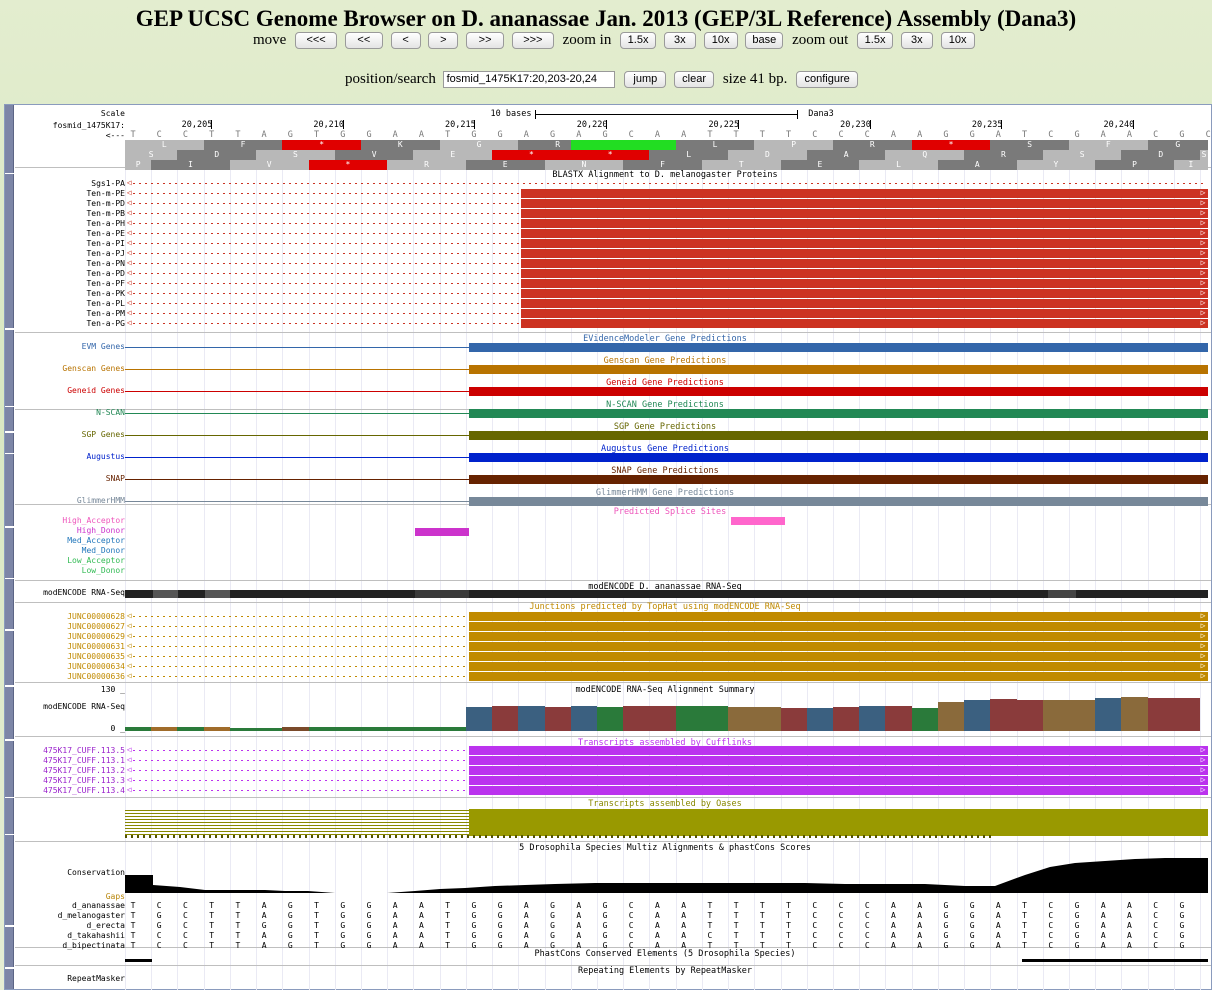 The width and height of the screenshot is (1212, 990). I want to click on oases-dashed-feature, so click(560, 836).